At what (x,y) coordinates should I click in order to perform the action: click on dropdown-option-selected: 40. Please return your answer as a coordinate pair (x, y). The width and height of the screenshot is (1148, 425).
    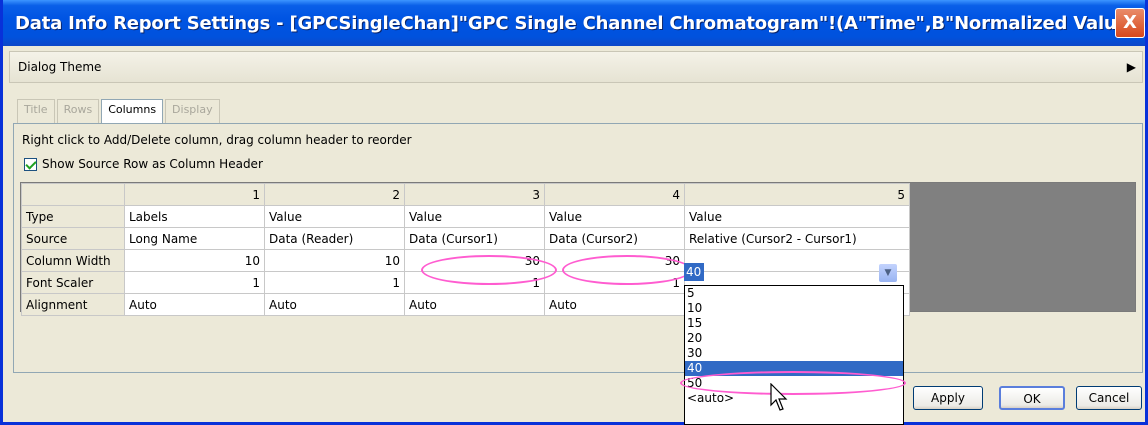
    Looking at the image, I should click on (794, 368).